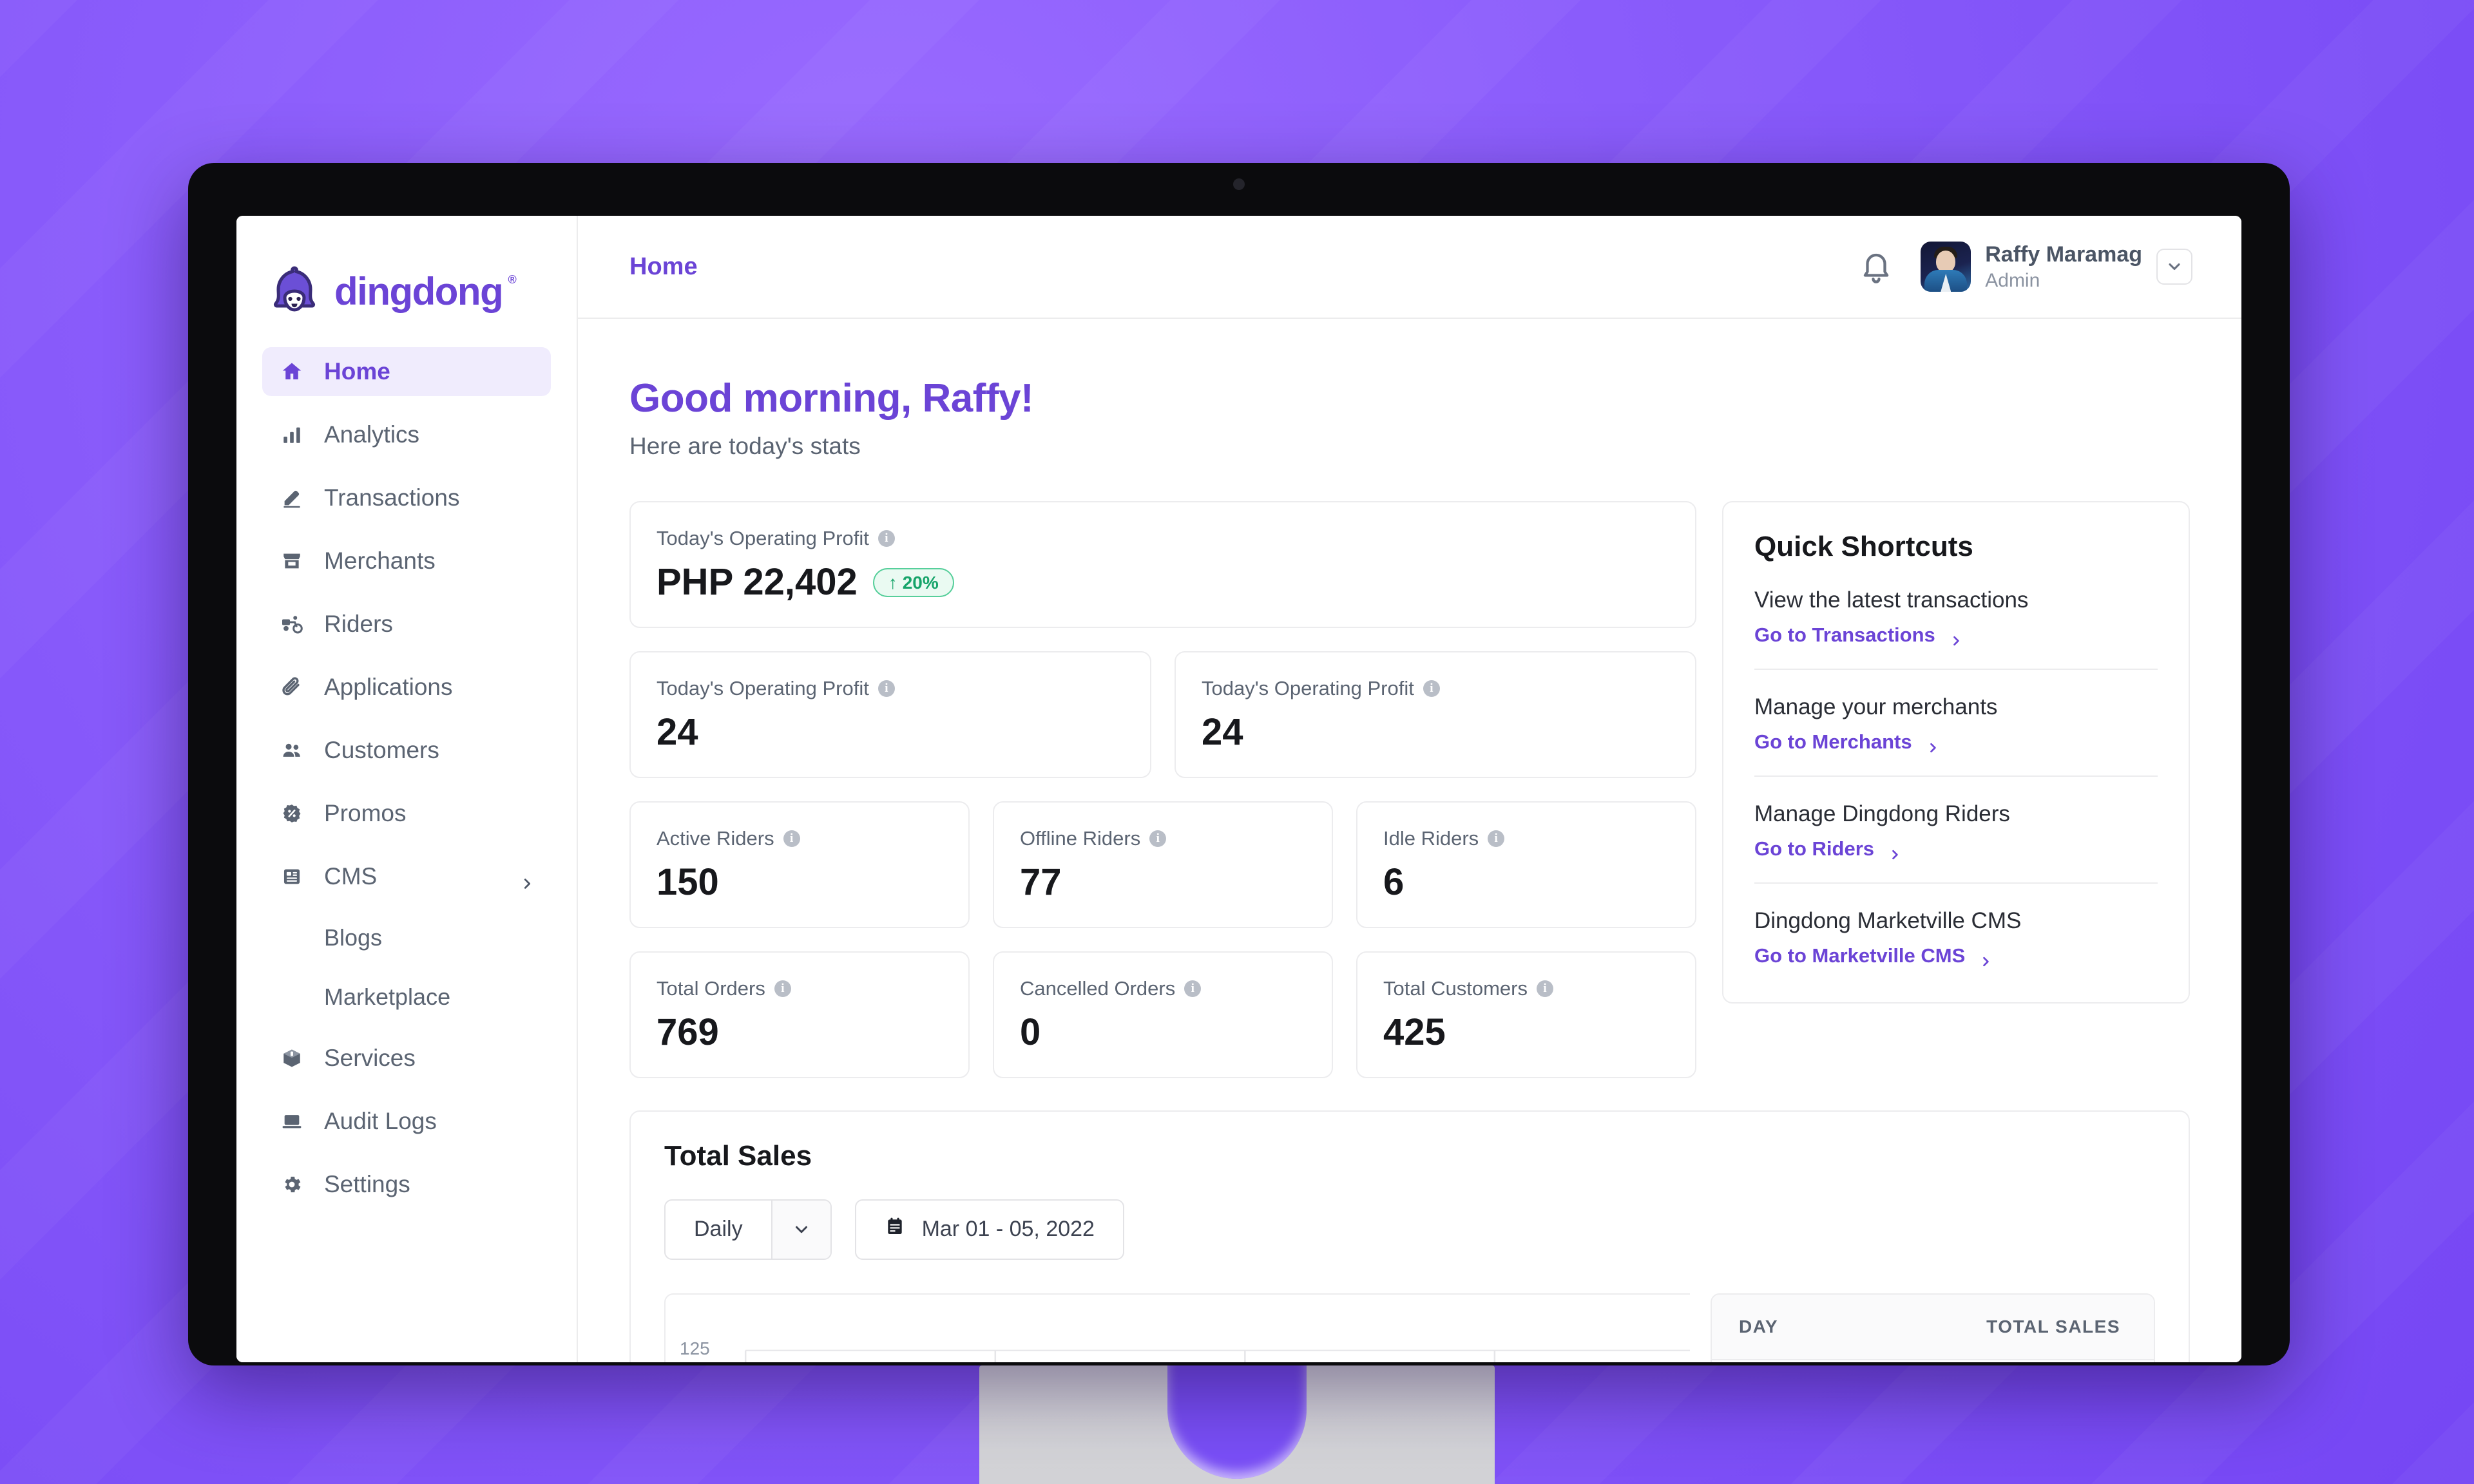 This screenshot has height=1484, width=2474. What do you see at coordinates (292, 561) in the screenshot?
I see `storefront-icon` at bounding box center [292, 561].